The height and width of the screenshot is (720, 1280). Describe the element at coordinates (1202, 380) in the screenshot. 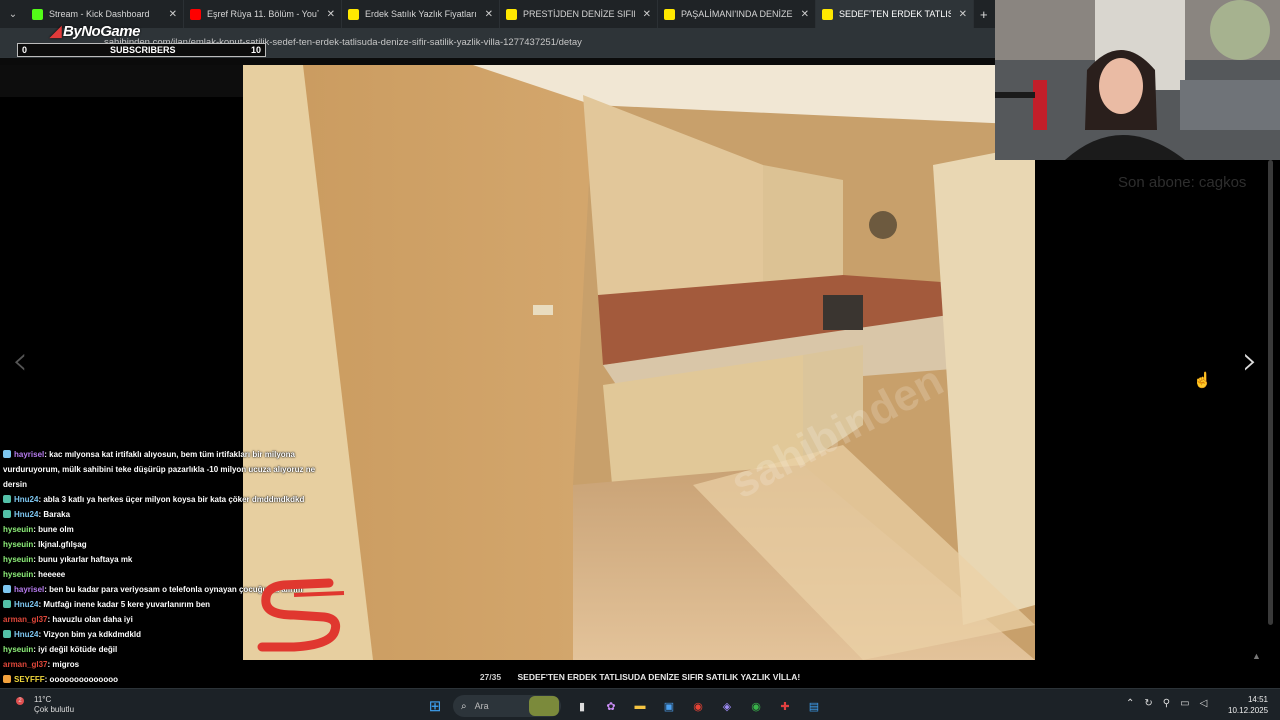

I see `hand-cursor-icon: ☝` at that location.